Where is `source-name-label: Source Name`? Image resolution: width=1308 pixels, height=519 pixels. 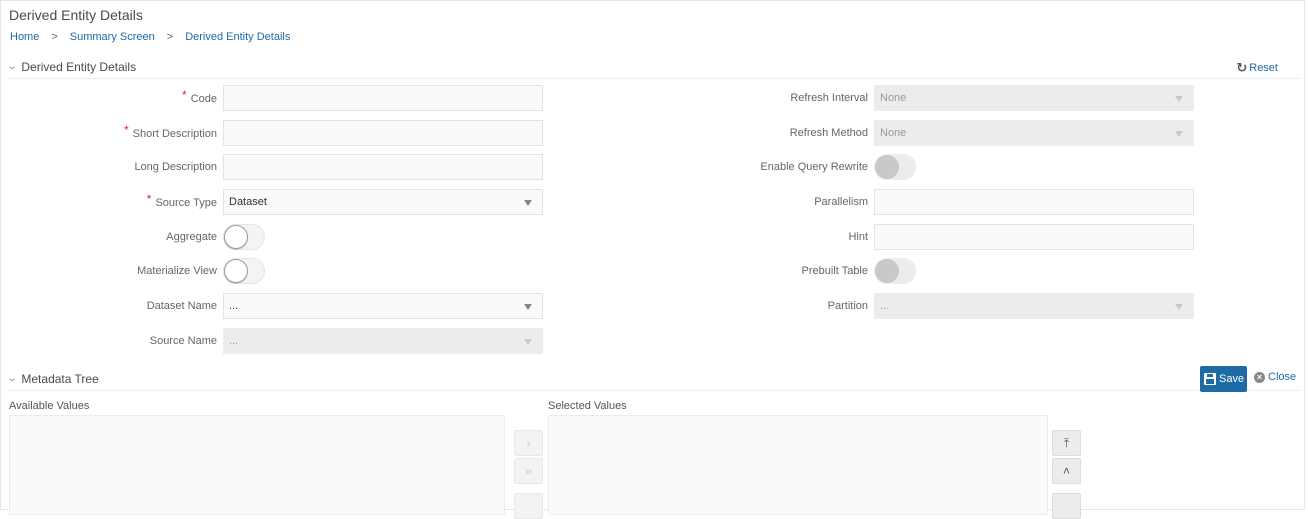 source-name-label: Source Name is located at coordinates (183, 341).